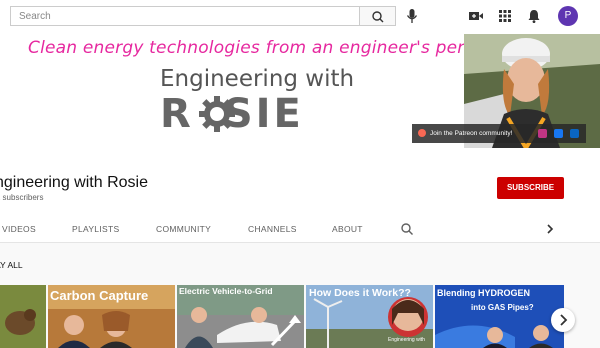 The image size is (600, 348). Describe the element at coordinates (22, 197) in the screenshot. I see `subscriber-count: K subscribers` at that location.